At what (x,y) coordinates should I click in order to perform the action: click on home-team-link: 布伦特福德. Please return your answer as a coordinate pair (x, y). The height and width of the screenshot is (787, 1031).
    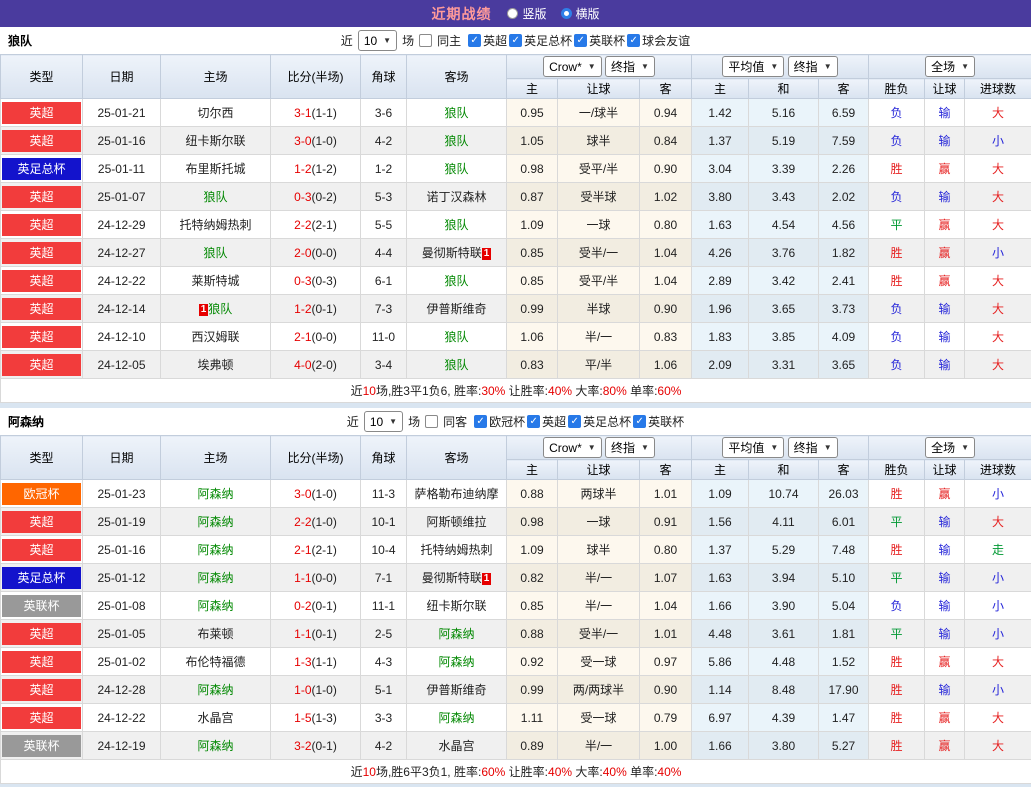
    Looking at the image, I should click on (215, 662).